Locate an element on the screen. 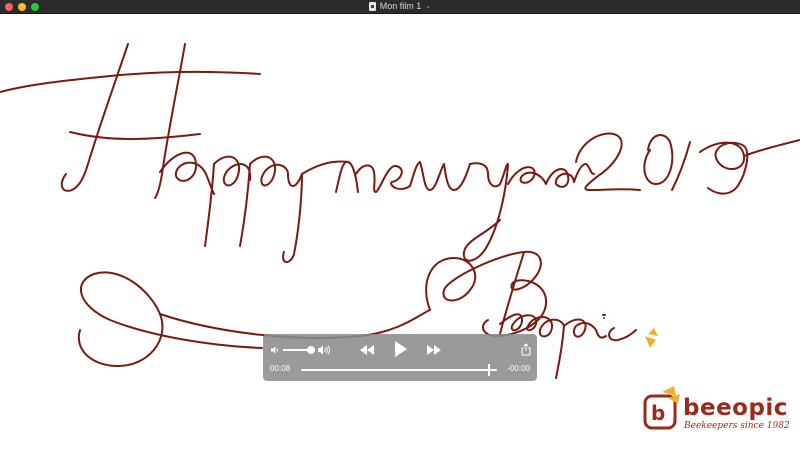 The height and width of the screenshot is (449, 800). volume-slider is located at coordinates (296, 350).